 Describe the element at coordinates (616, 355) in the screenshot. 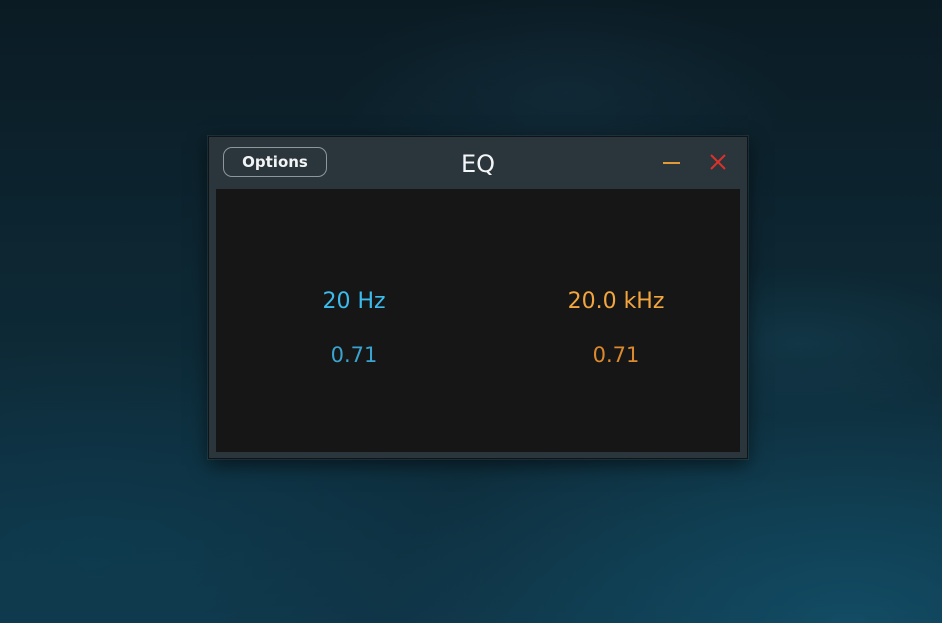

I see `high-band-q: 0.71` at that location.